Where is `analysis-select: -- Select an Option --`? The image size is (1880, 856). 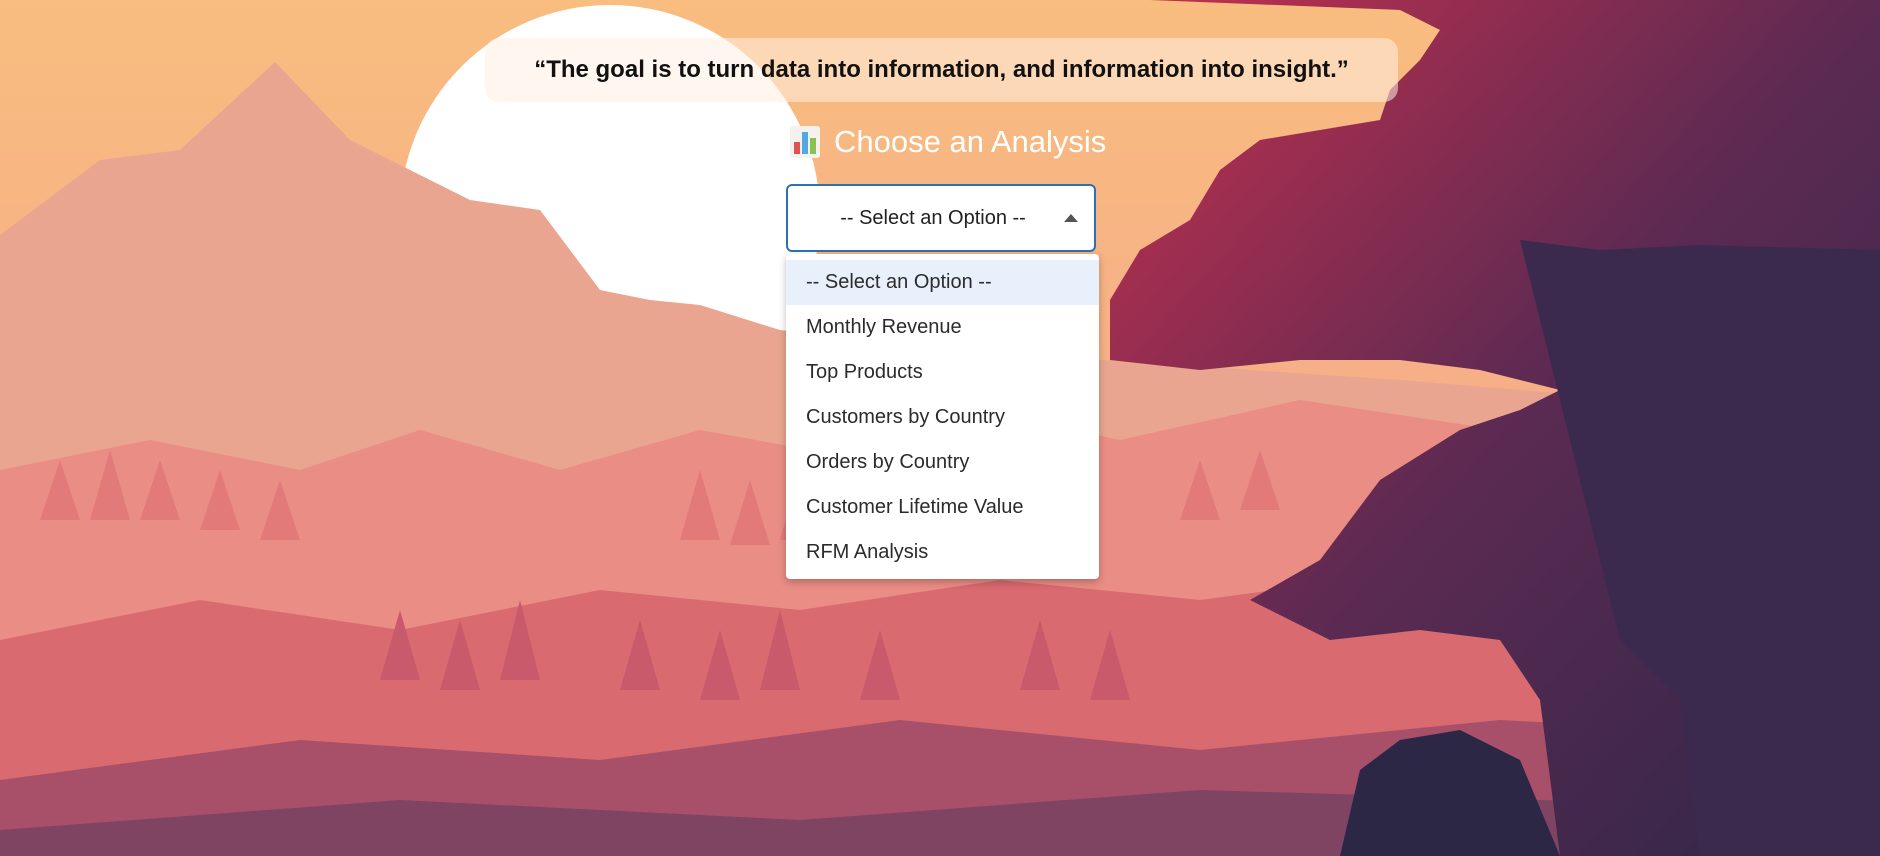 analysis-select: -- Select an Option -- is located at coordinates (941, 218).